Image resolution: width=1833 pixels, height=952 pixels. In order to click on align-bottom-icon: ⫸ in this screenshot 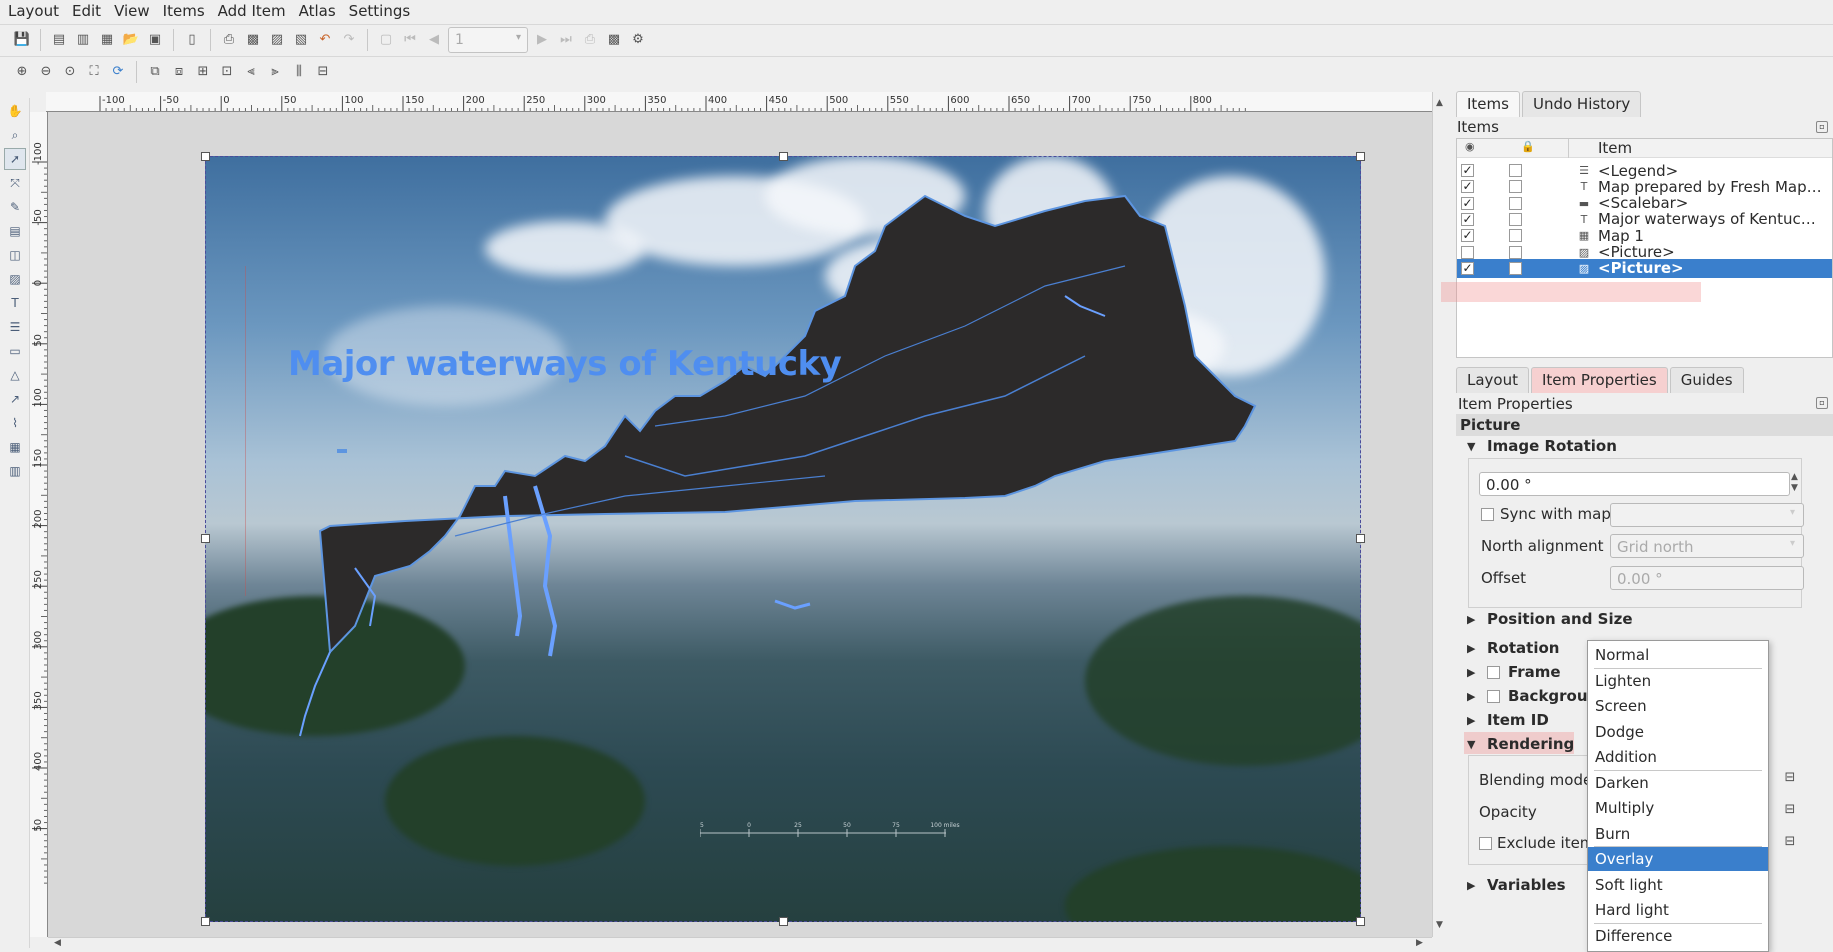, I will do `click(275, 72)`.